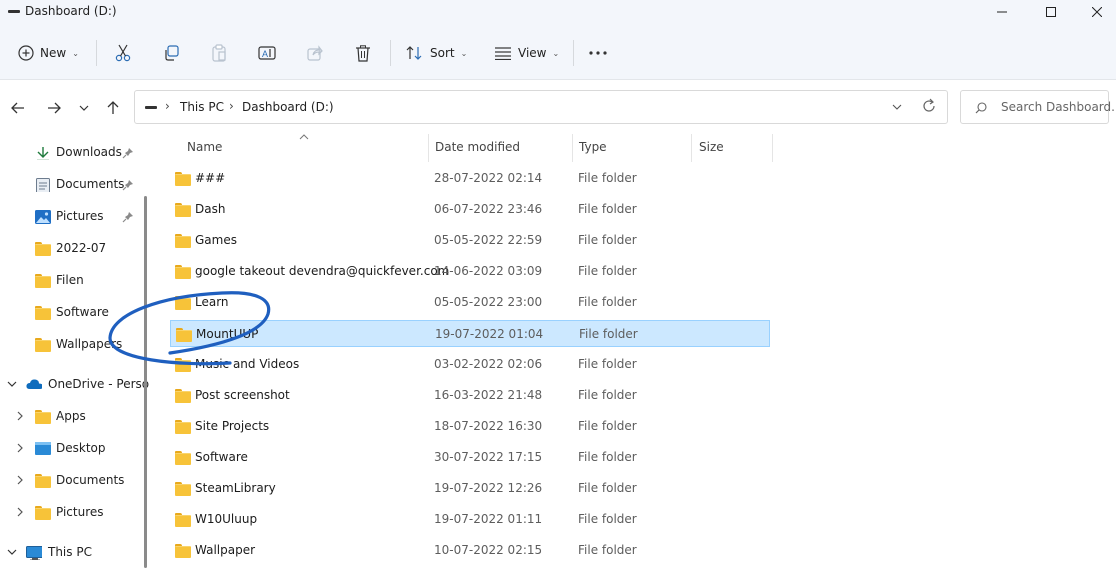 This screenshot has width=1116, height=568. What do you see at coordinates (127, 185) in the screenshot?
I see `pin-icon` at bounding box center [127, 185].